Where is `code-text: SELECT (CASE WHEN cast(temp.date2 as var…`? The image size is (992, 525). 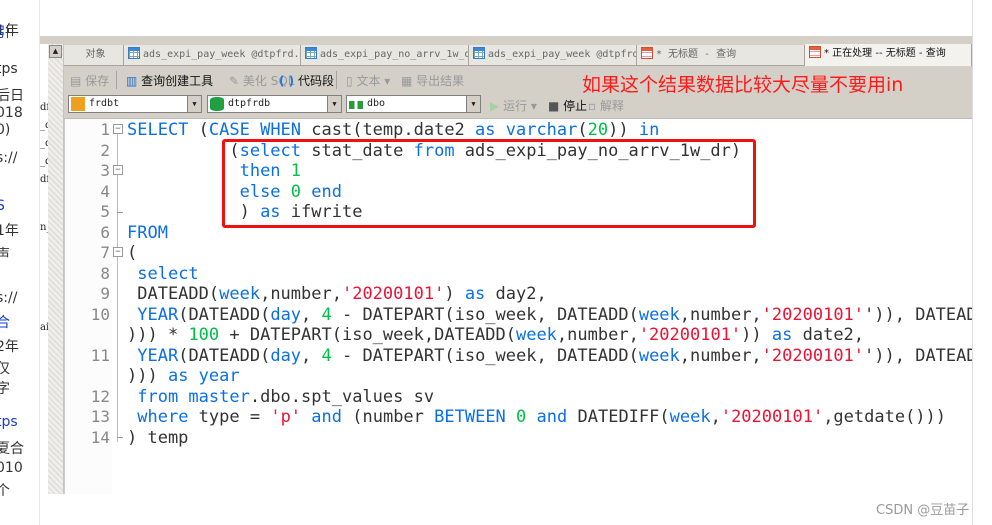
code-text: SELECT (CASE WHEN cast(temp.date2 as var… is located at coordinates (393, 130).